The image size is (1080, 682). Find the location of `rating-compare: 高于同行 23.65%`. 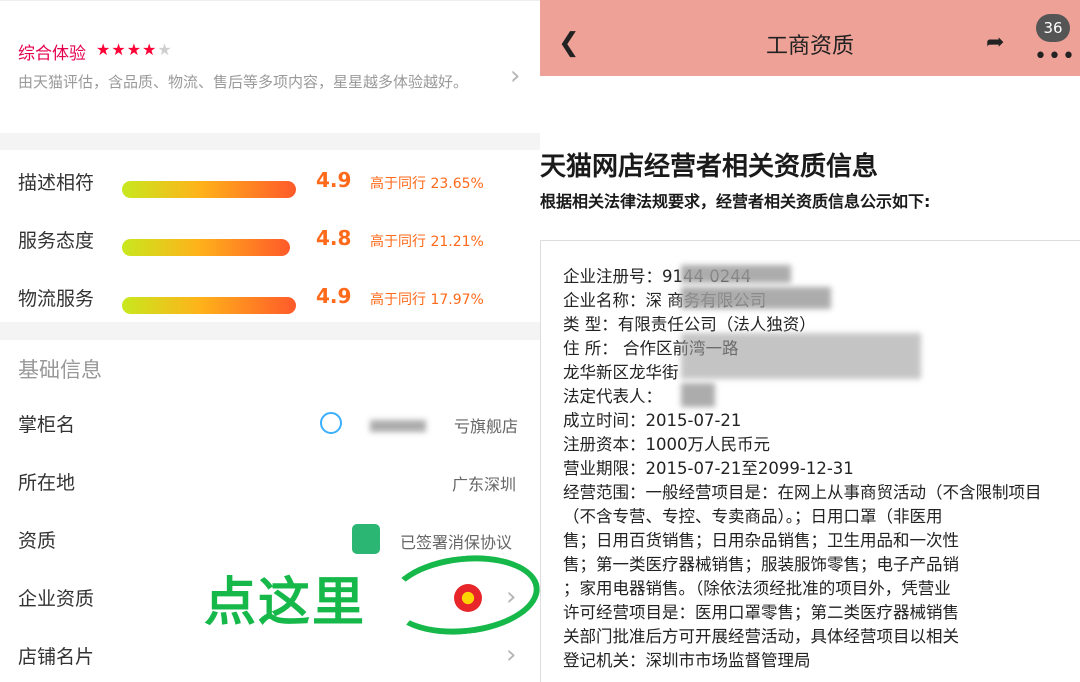

rating-compare: 高于同行 23.65% is located at coordinates (427, 184).